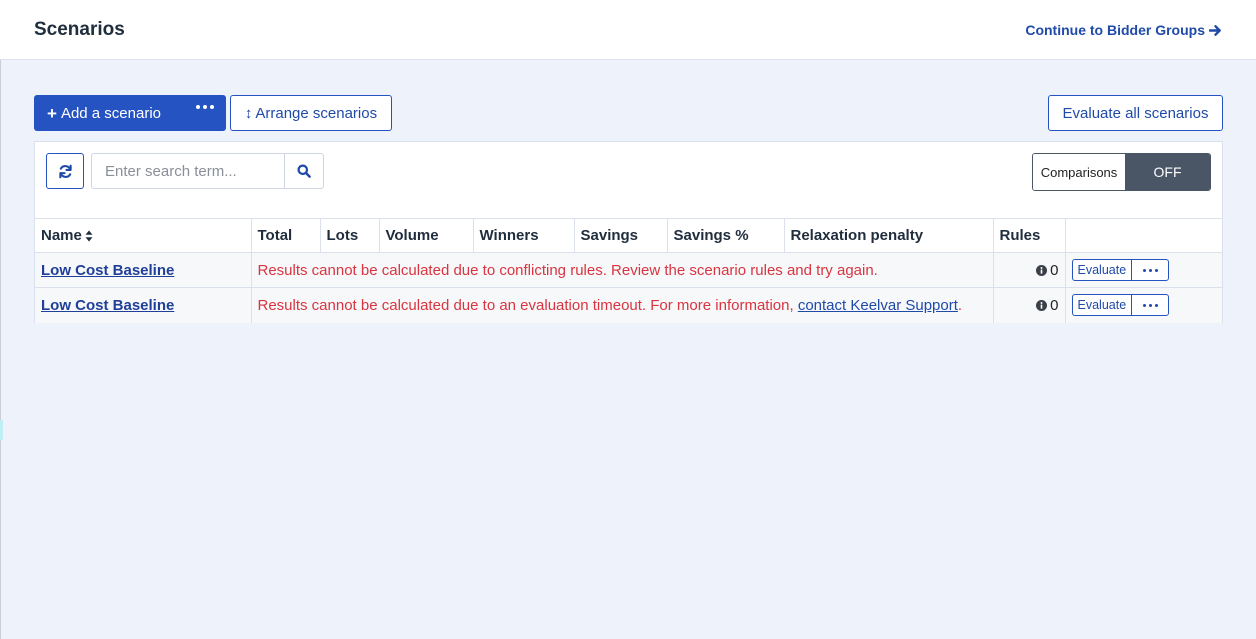 Image resolution: width=1256 pixels, height=639 pixels. I want to click on search-button, so click(304, 171).